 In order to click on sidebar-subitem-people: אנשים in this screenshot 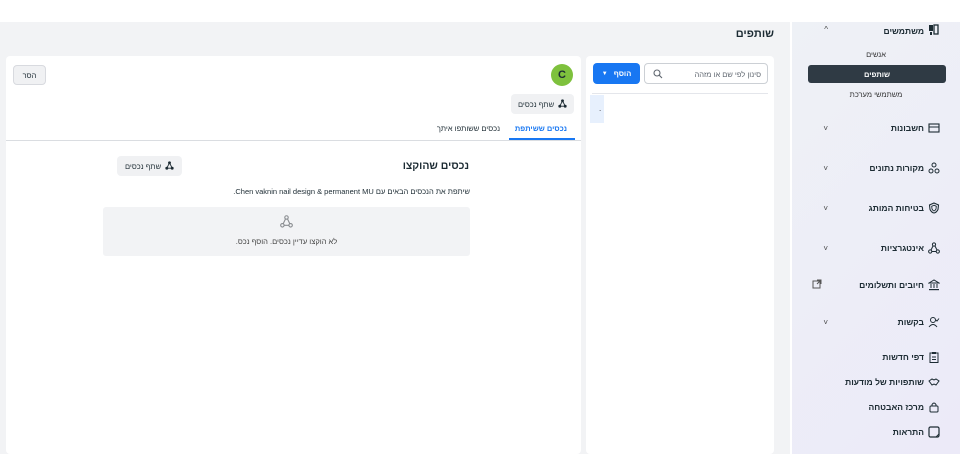, I will do `click(876, 54)`.